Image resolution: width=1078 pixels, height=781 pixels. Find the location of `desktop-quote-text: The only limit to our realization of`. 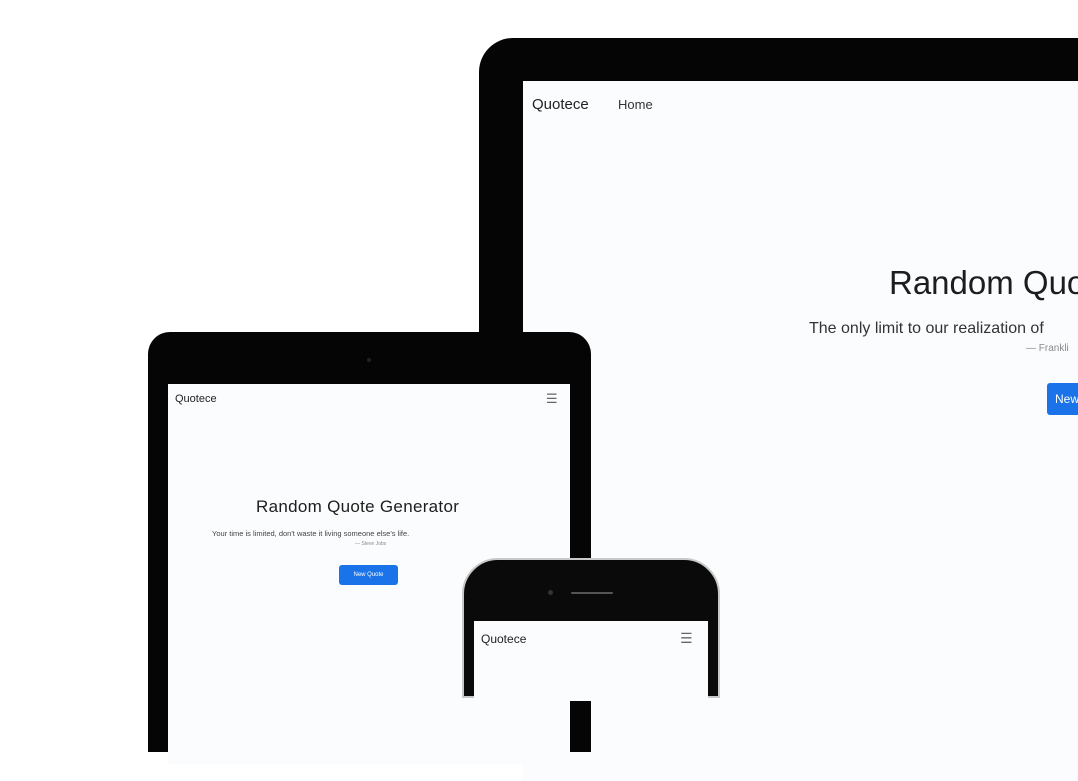

desktop-quote-text: The only limit to our realization of is located at coordinates (926, 328).